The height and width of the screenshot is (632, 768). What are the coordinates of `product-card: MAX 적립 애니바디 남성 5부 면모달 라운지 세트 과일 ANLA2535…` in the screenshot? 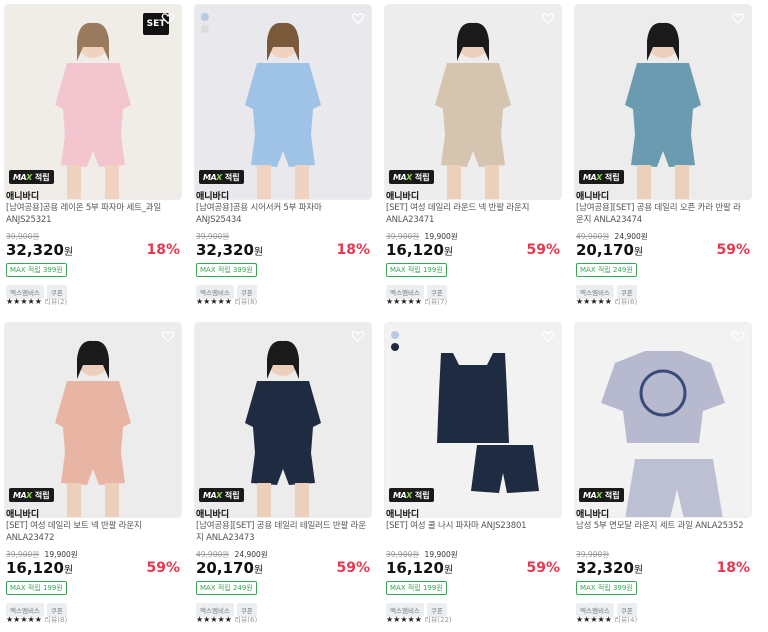 It's located at (664, 477).